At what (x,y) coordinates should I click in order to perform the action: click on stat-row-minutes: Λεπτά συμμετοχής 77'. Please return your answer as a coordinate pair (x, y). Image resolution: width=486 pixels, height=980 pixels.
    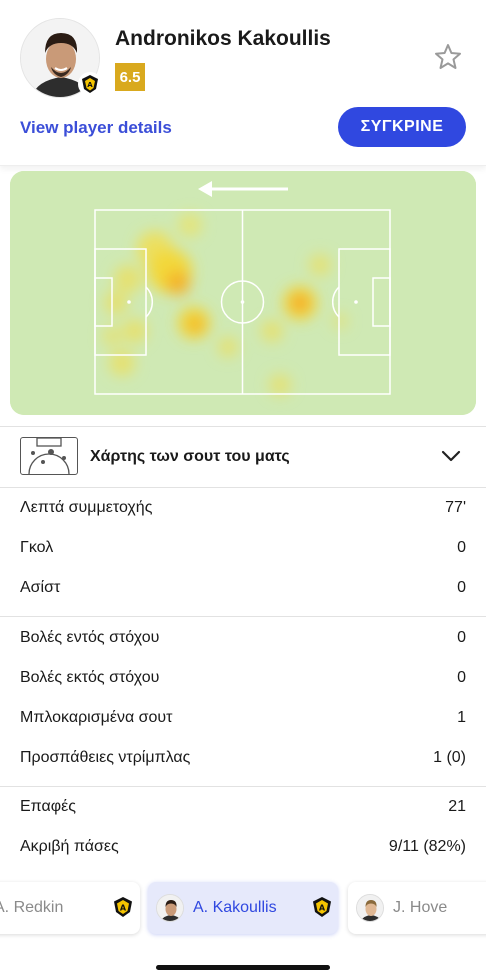
    Looking at the image, I should click on (243, 508).